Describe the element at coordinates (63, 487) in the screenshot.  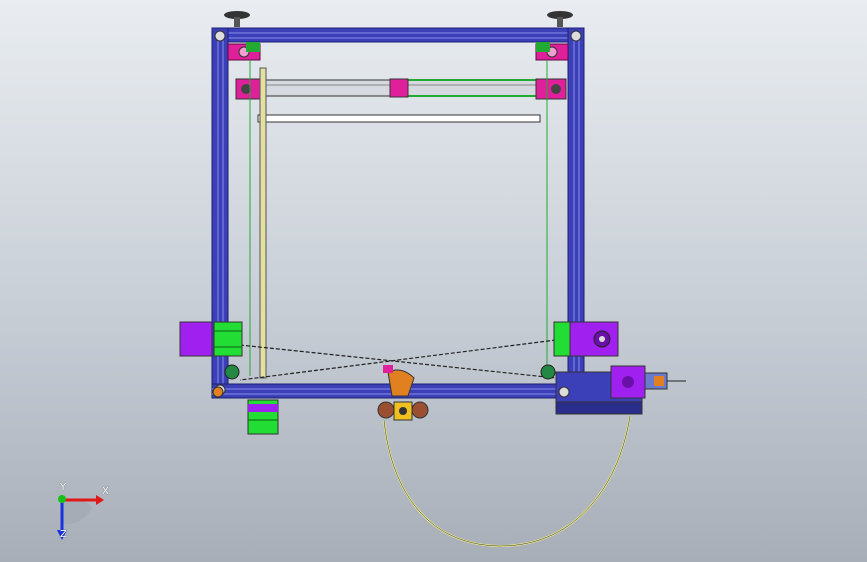
I see `y-axis-label: Y` at that location.